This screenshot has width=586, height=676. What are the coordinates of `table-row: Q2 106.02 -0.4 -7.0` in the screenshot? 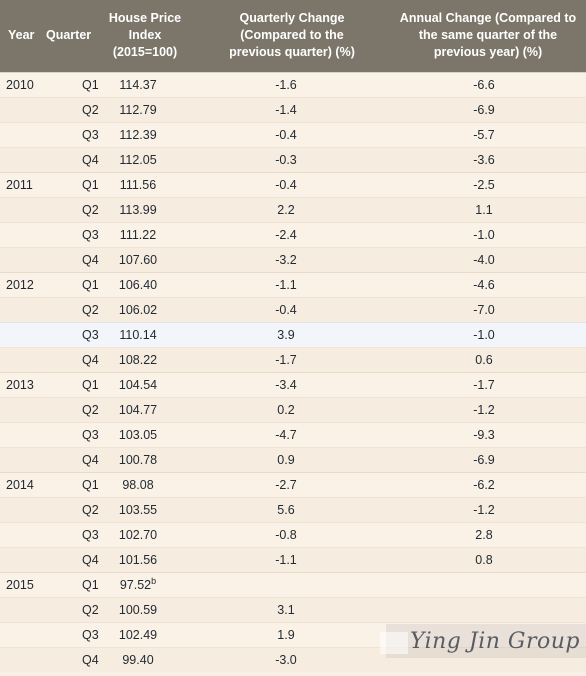 It's located at (293, 309).